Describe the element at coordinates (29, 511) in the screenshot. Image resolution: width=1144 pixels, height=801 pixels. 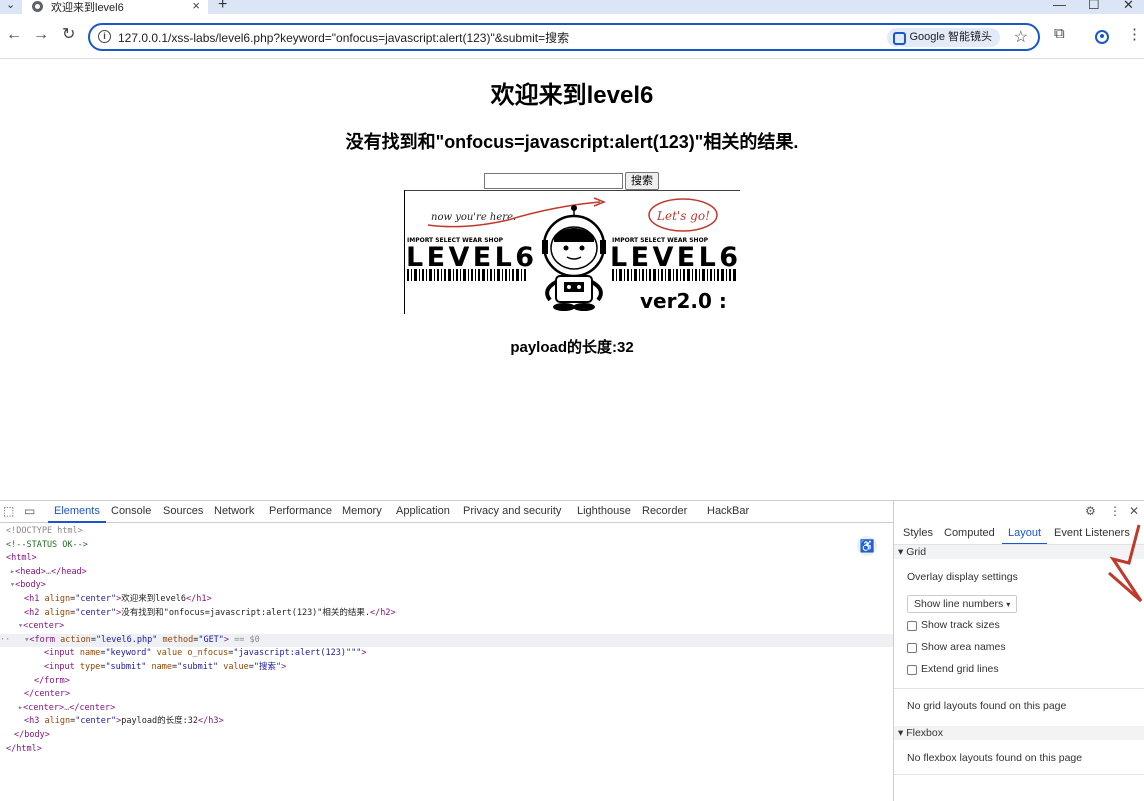
I see `device-toolbar-icon: ▭` at that location.